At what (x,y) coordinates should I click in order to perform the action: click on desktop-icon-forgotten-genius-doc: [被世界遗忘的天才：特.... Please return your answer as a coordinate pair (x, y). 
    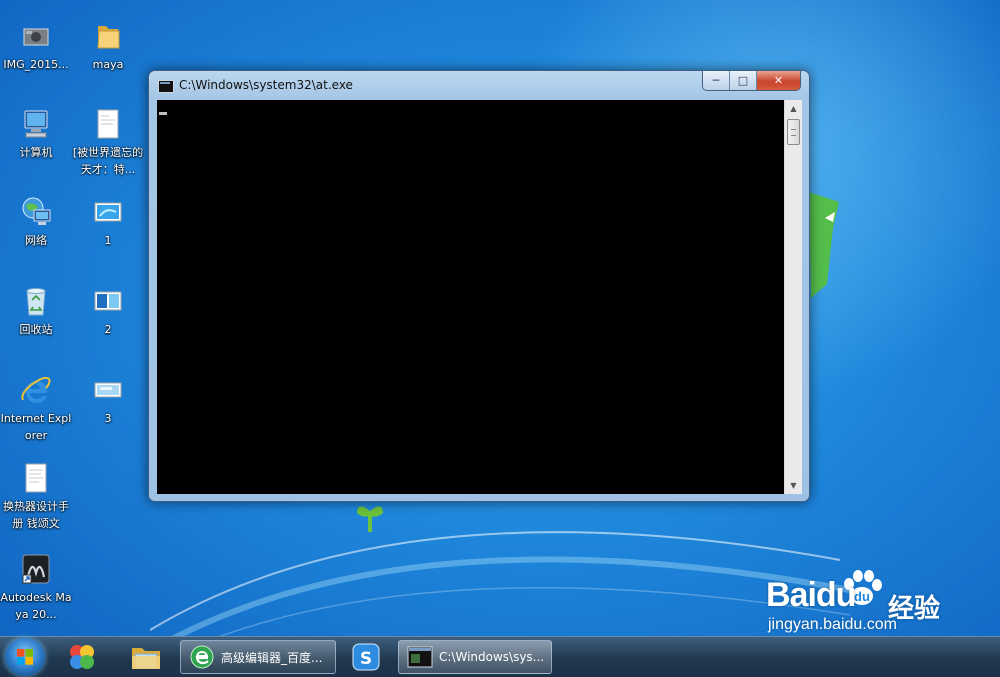
    Looking at the image, I should click on (108, 143).